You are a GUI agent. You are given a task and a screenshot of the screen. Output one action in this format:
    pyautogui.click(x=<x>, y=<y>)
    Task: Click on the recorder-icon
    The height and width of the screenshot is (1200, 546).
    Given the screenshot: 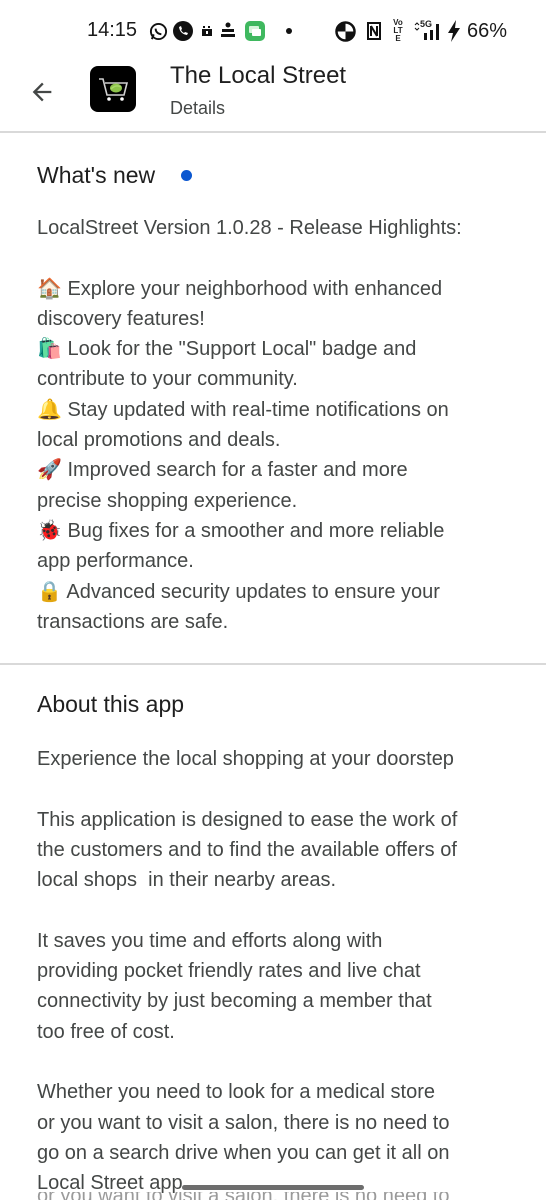 What is the action you would take?
    pyautogui.click(x=207, y=31)
    